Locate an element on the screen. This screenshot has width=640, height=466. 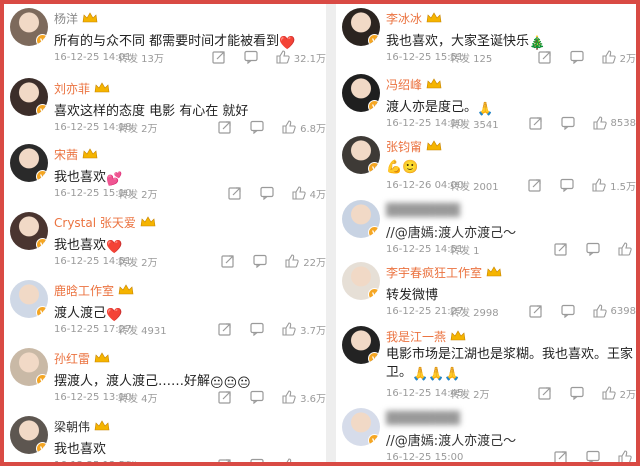
user-name: Crystal 张天爱 is located at coordinates (95, 222).